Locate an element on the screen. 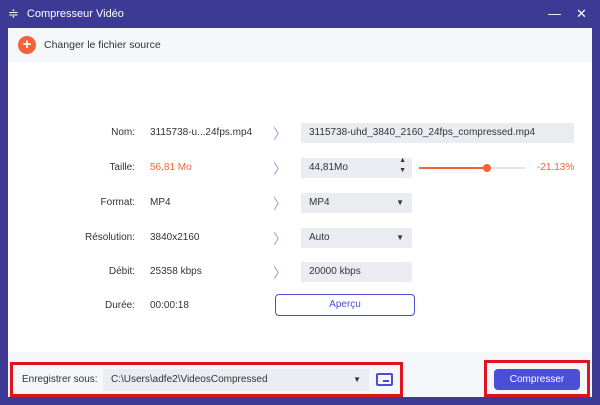 Image resolution: width=600 pixels, height=405 pixels. format-label: Format: is located at coordinates (117, 202).